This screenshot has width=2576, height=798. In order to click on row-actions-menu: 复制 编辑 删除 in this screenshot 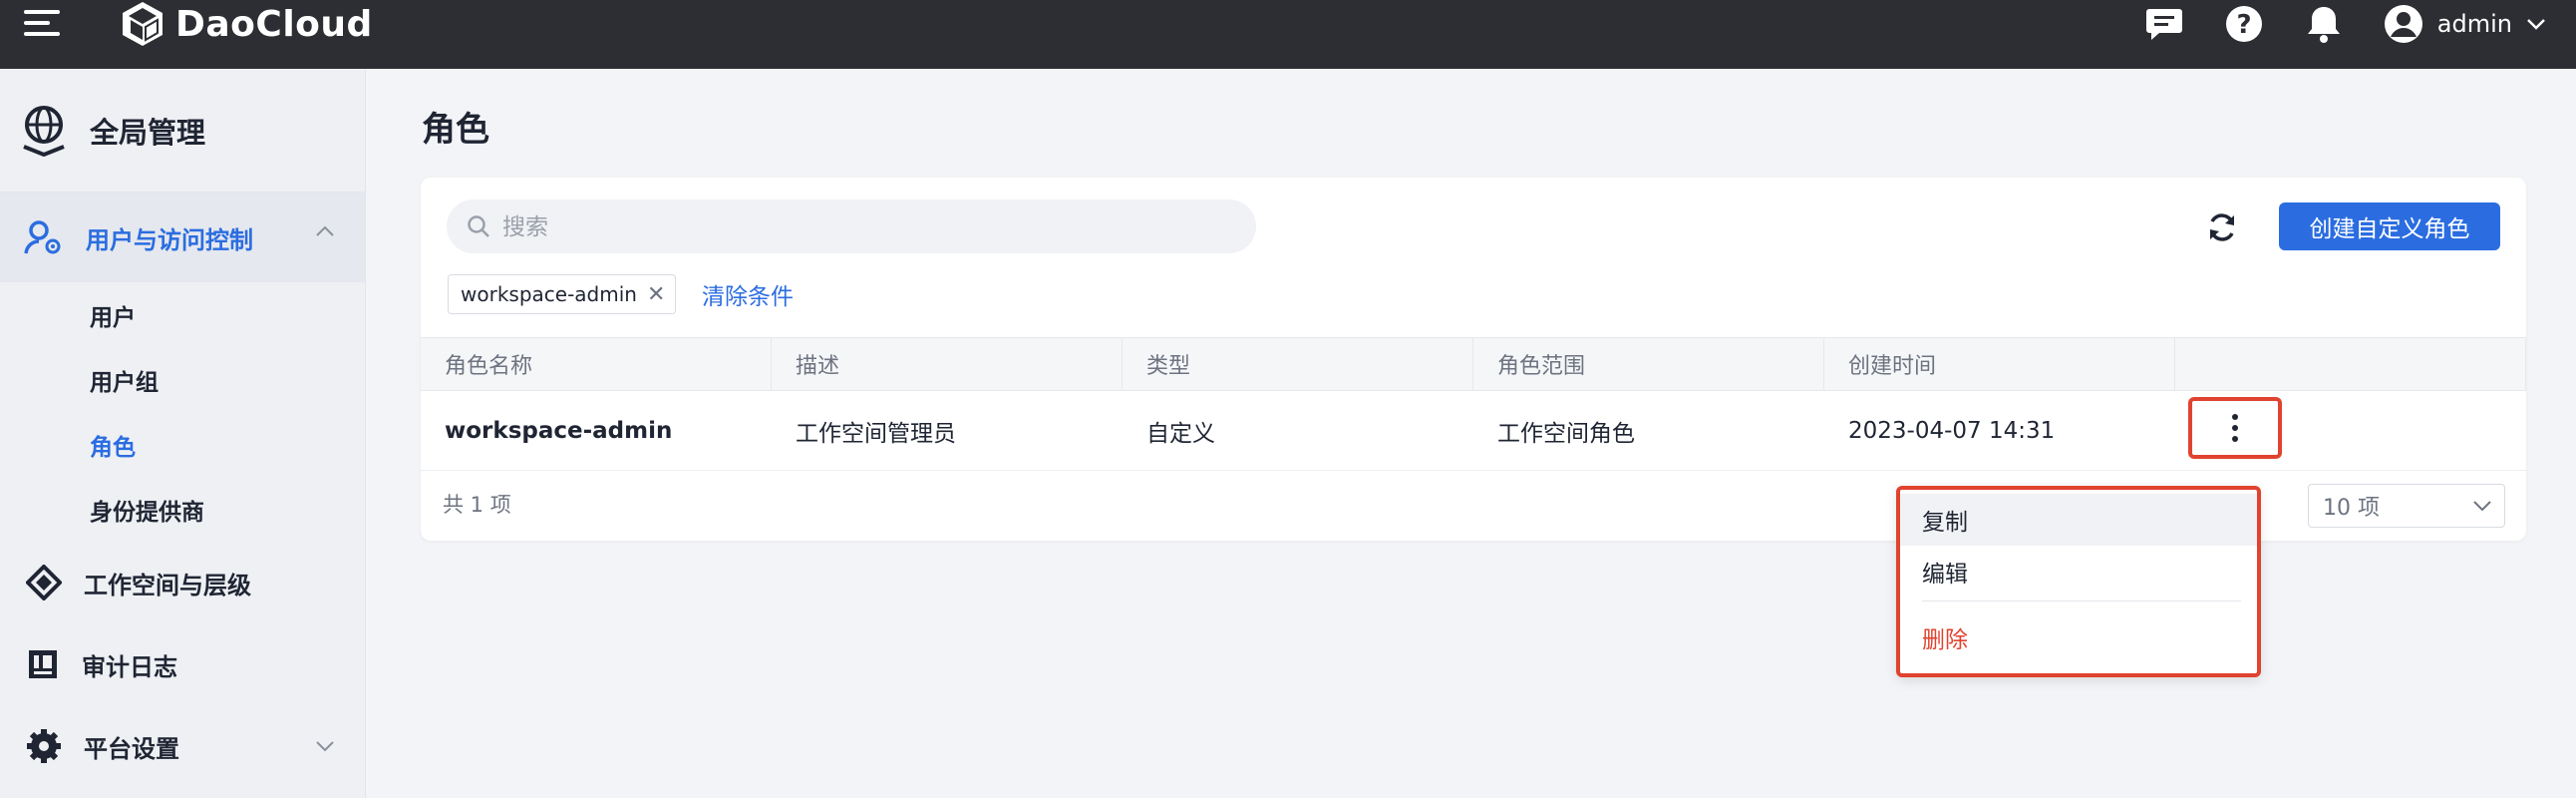, I will do `click(2078, 581)`.